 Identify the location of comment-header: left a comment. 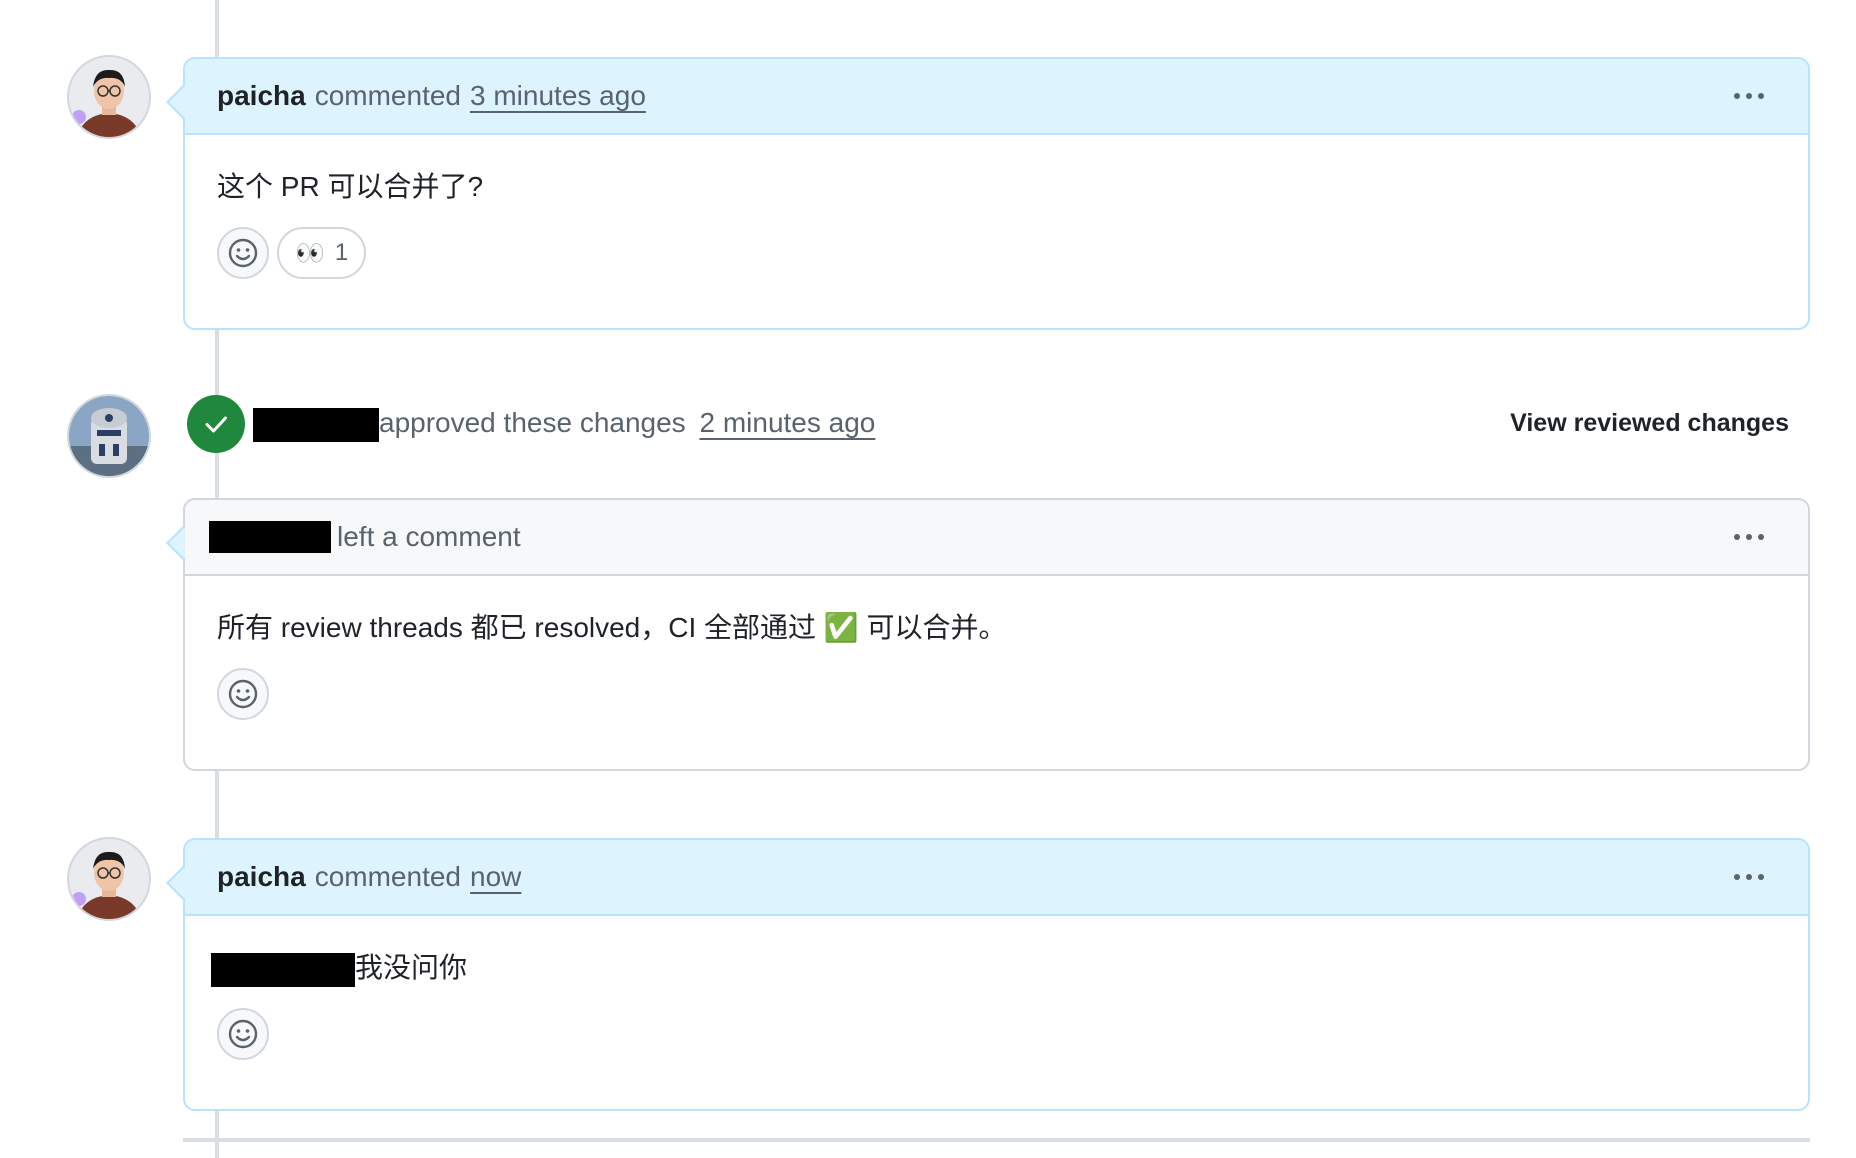
(996, 538).